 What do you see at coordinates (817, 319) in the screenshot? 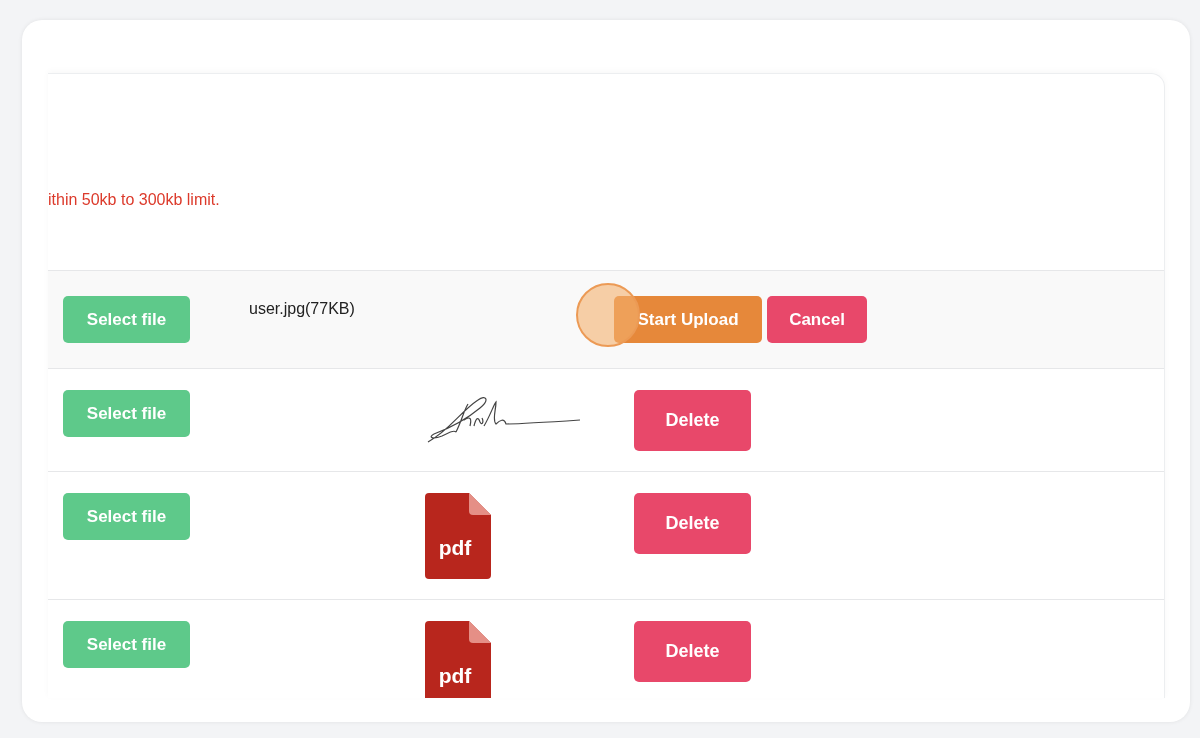
I see `cancel-button: Cancel` at bounding box center [817, 319].